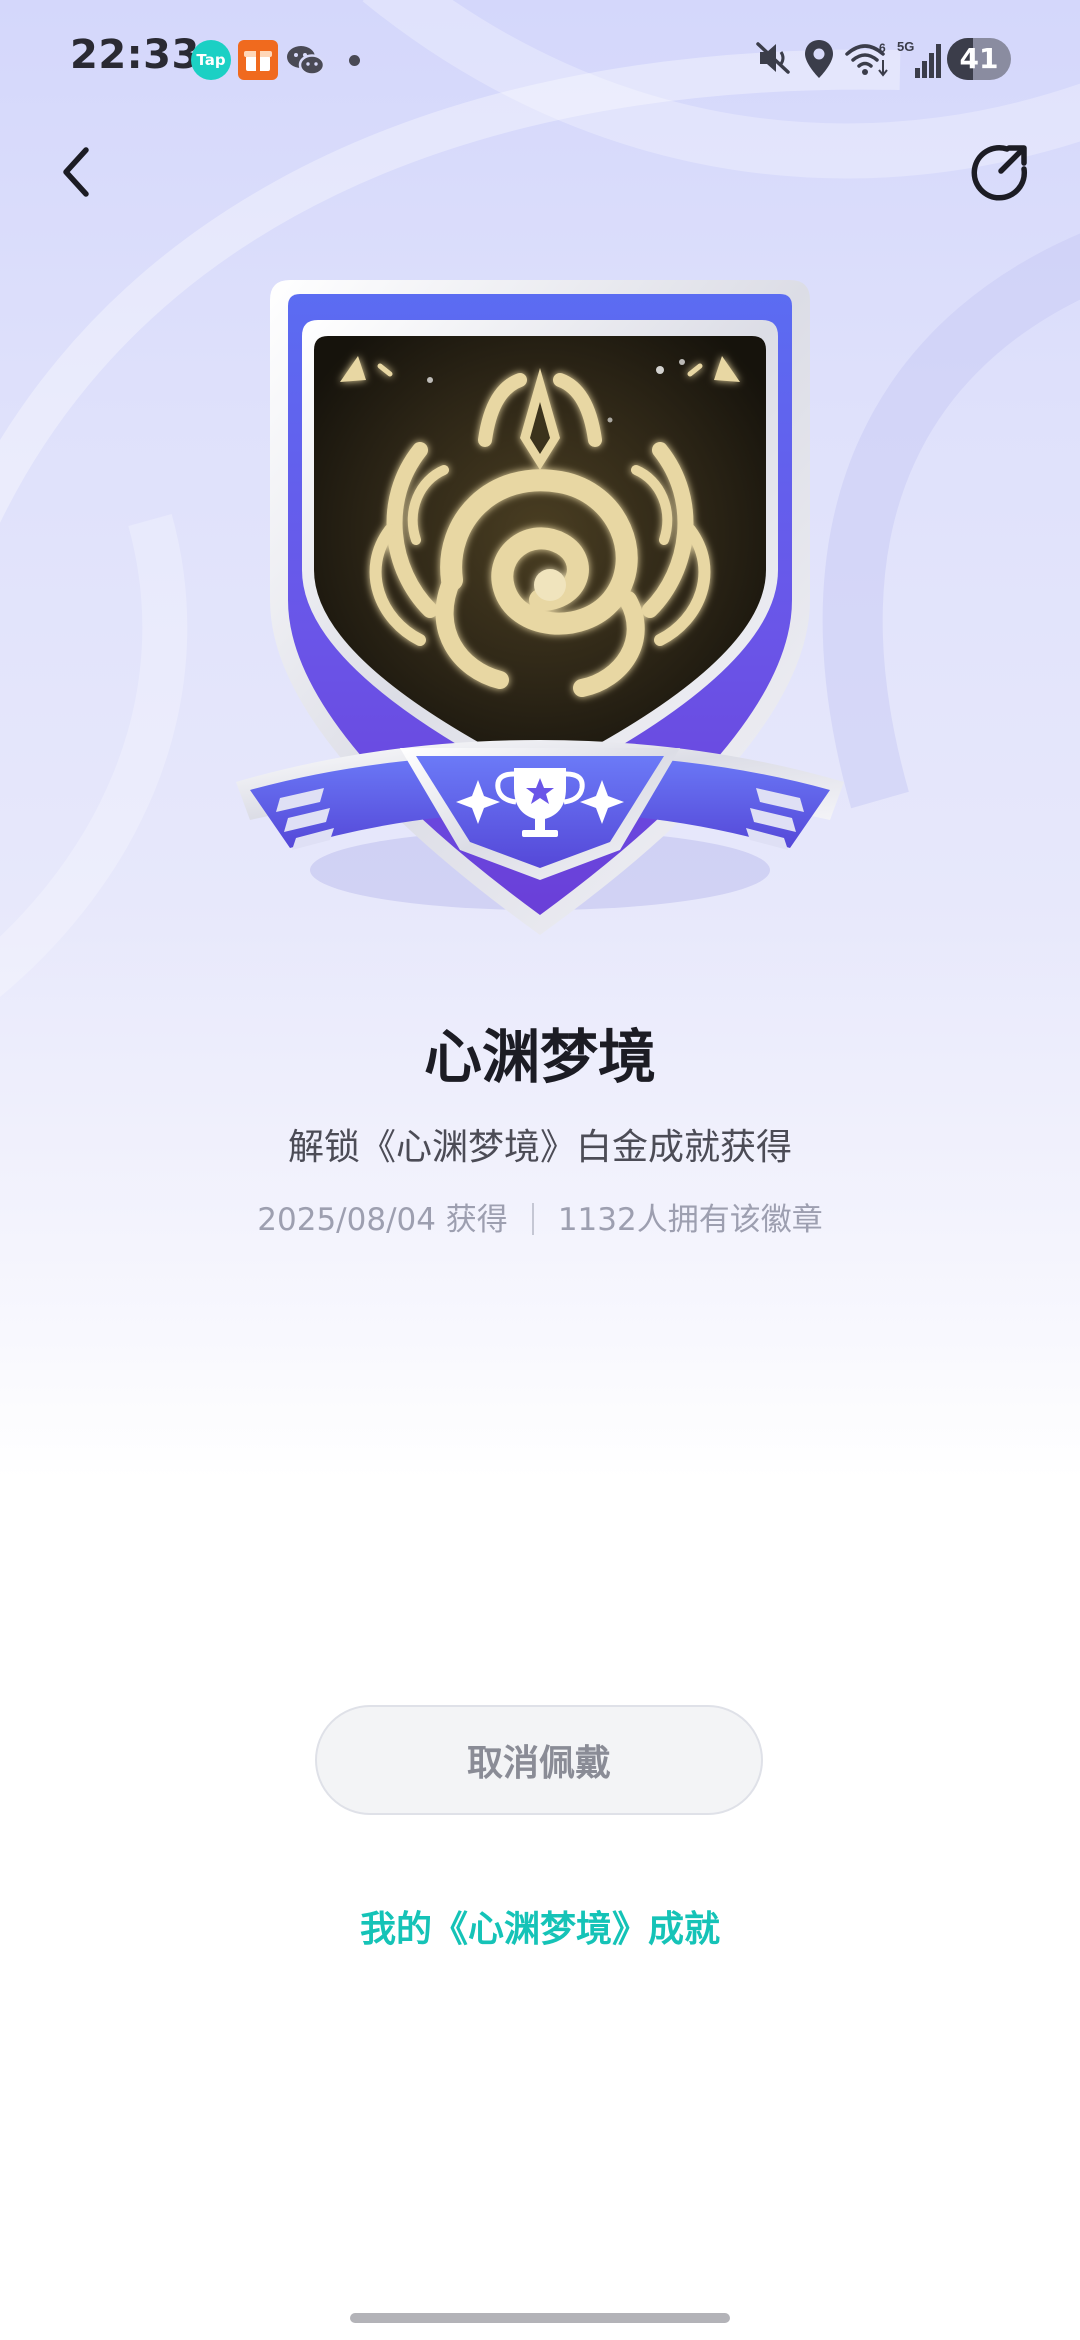  Describe the element at coordinates (382, 1220) in the screenshot. I see `obtained-date: 2025/08/04 获得` at that location.